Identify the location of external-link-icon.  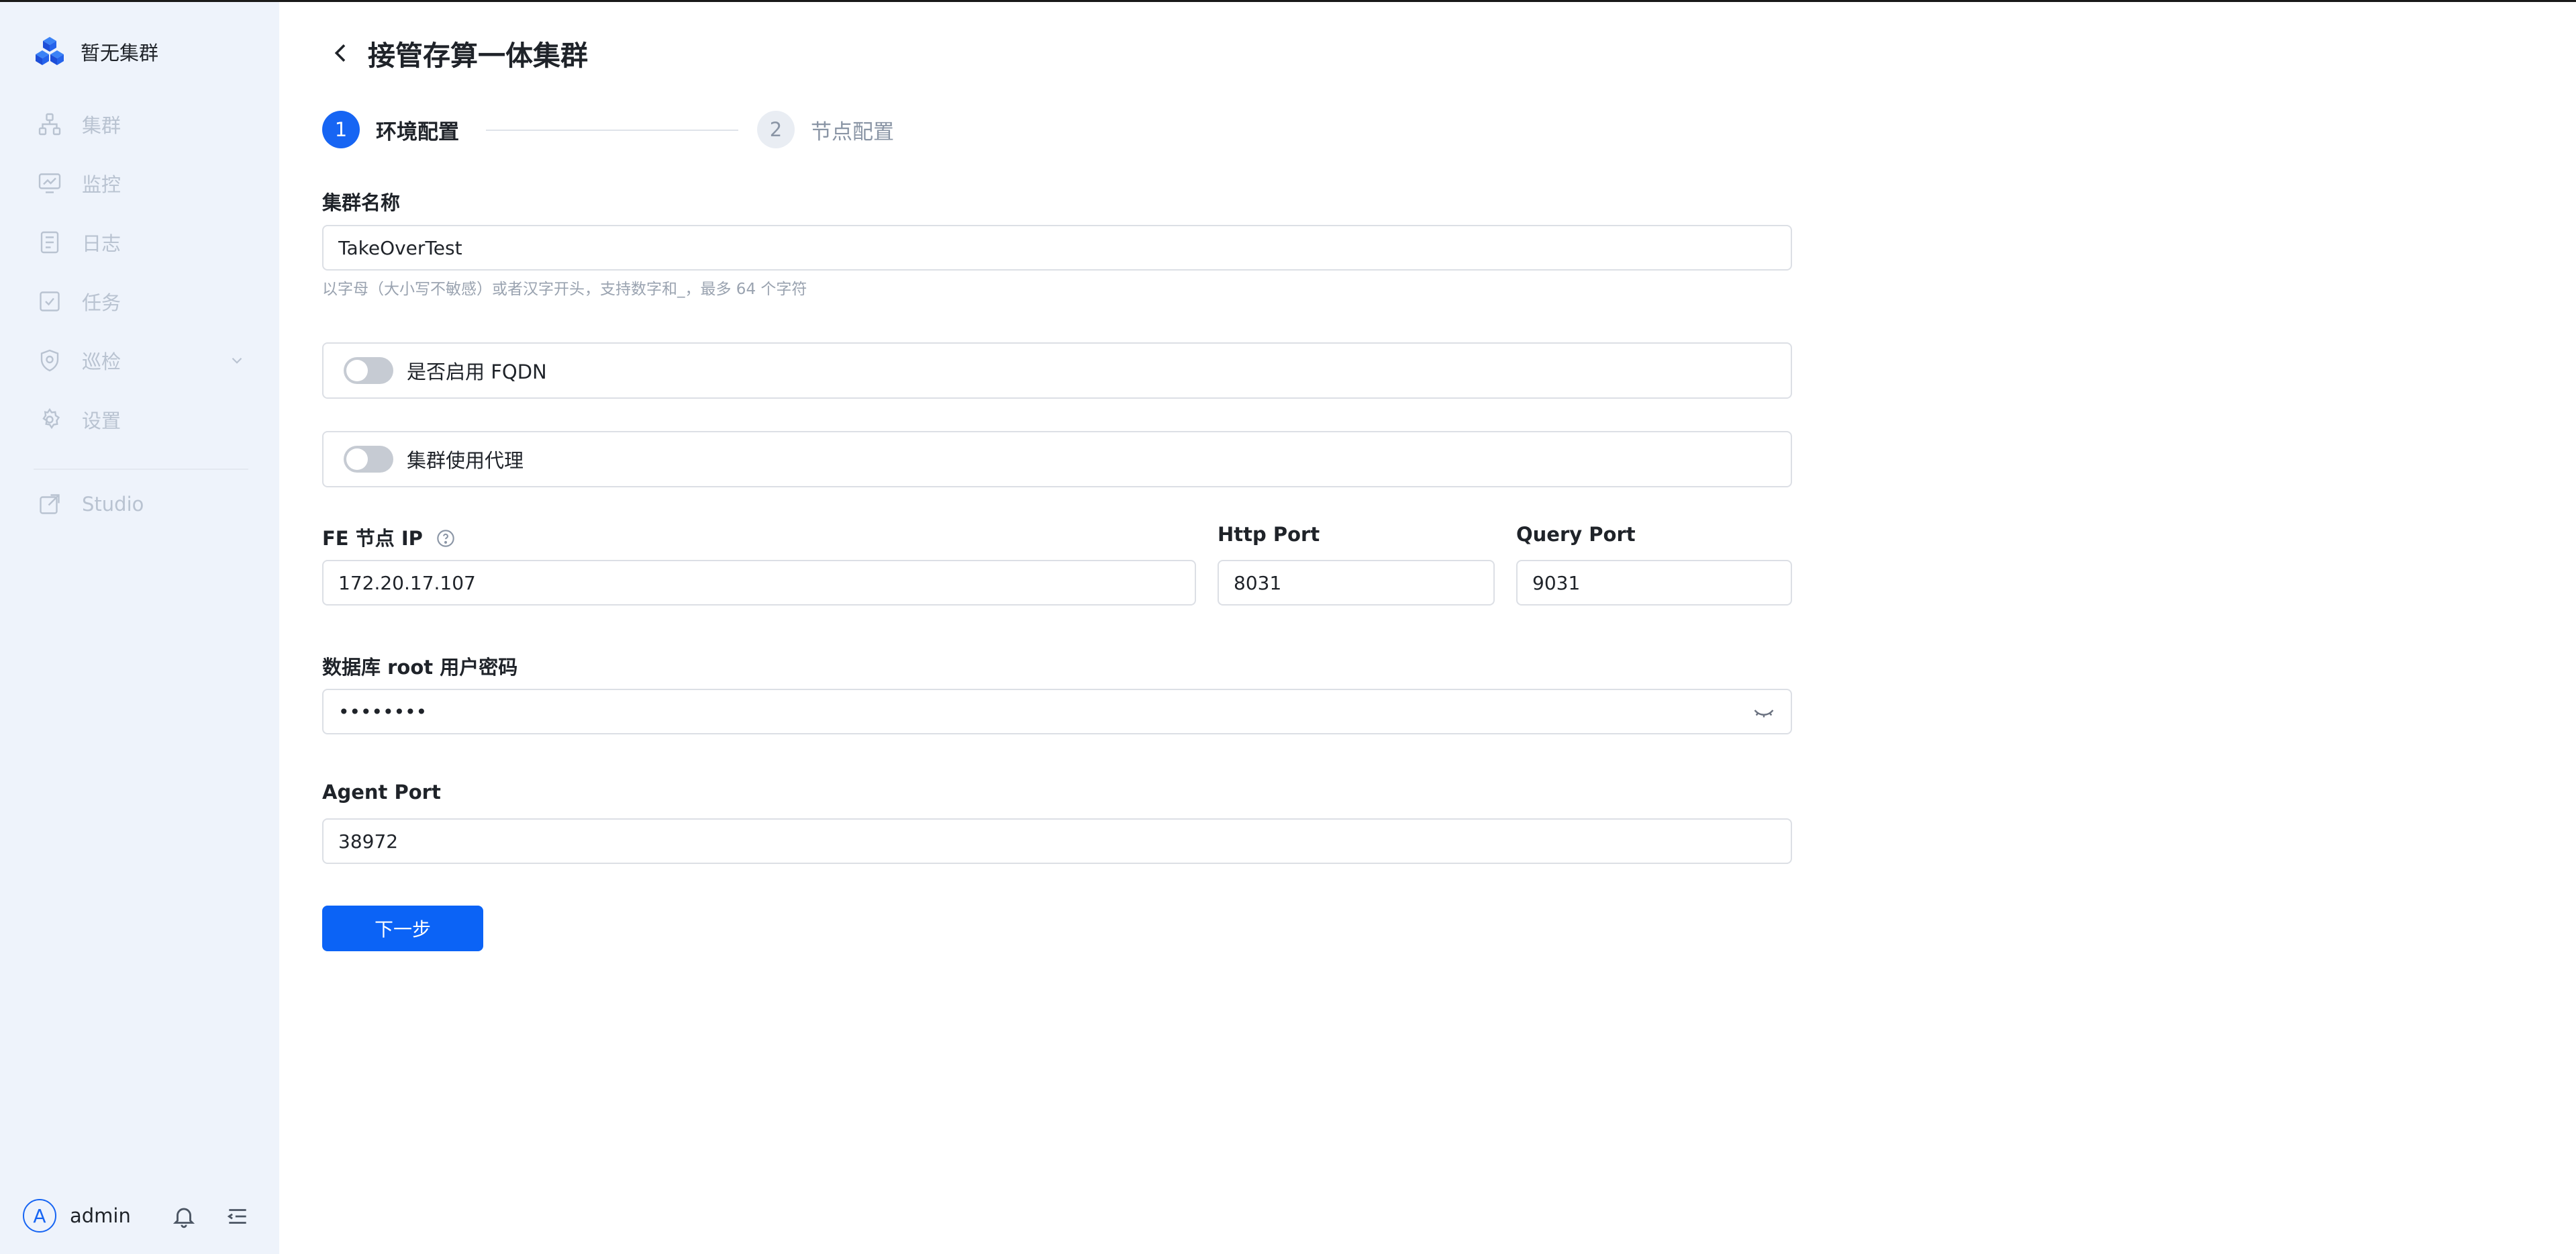
(50, 504).